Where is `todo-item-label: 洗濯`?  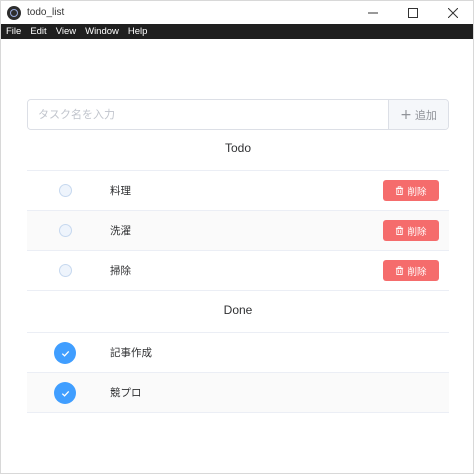 todo-item-label: 洗濯 is located at coordinates (120, 231).